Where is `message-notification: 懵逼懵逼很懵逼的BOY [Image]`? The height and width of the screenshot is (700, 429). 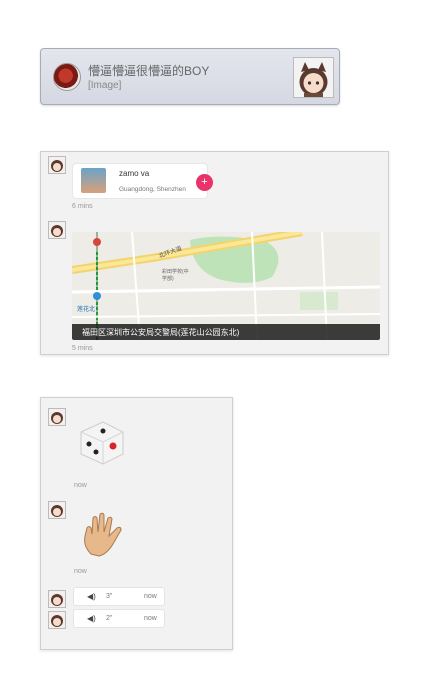 message-notification: 懵逼懵逼很懵逼的BOY [Image] is located at coordinates (190, 76).